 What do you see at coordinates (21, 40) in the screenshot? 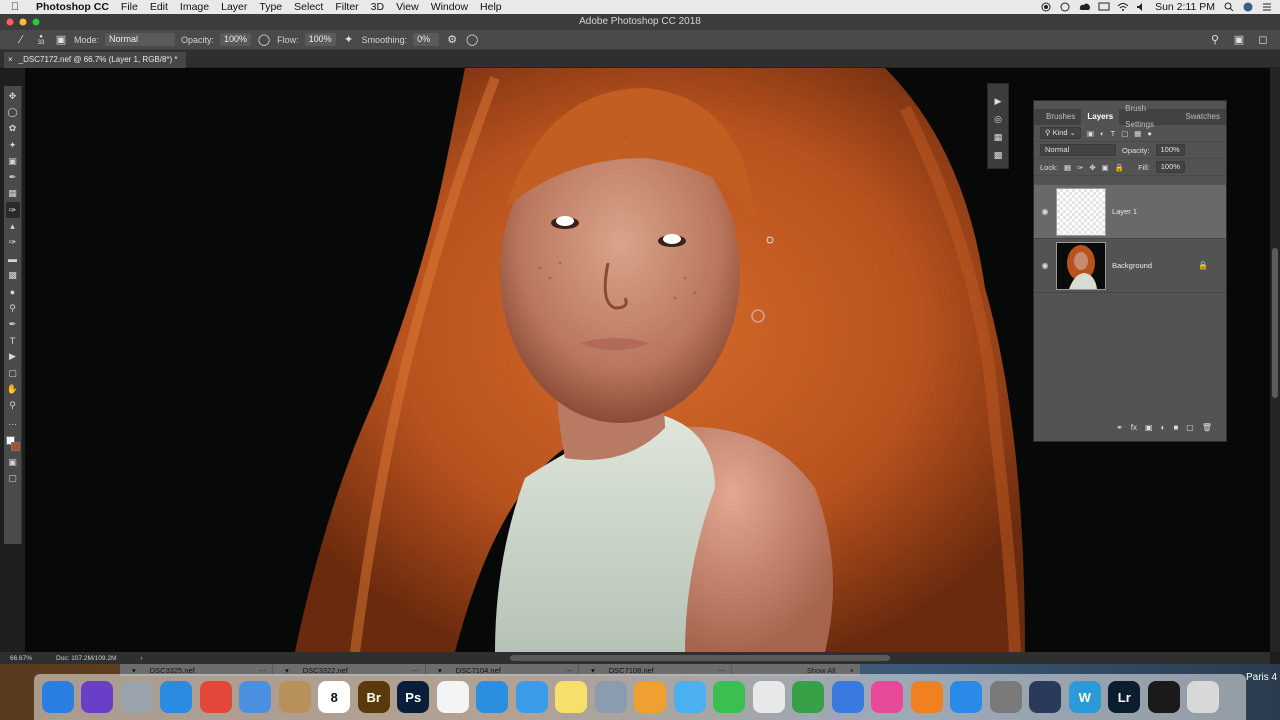
I see `brush-tool-icon: ∕` at bounding box center [21, 40].